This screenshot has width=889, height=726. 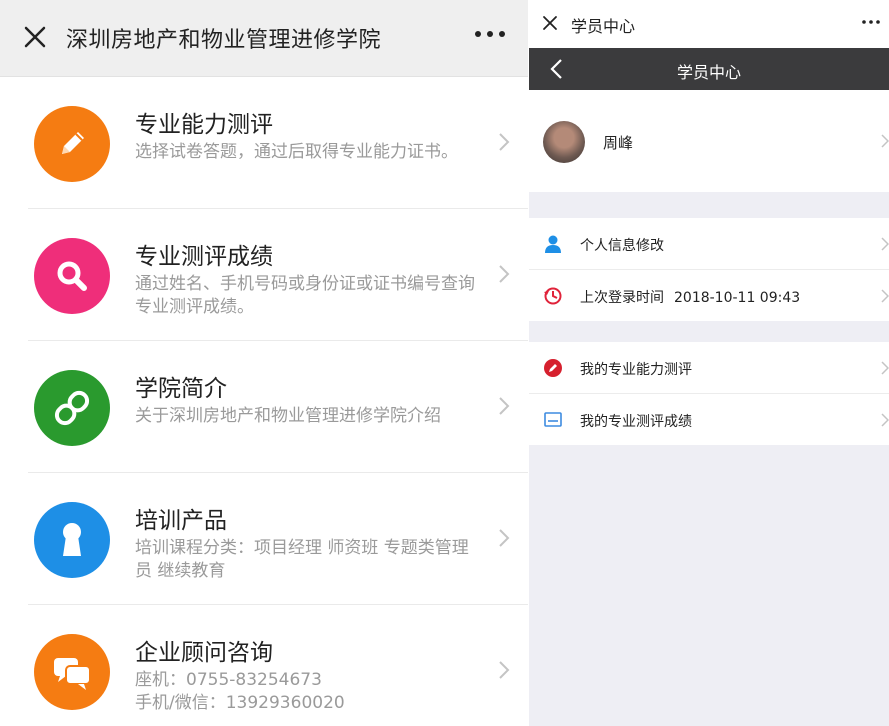 I want to click on menu-item-ability-test: 专业能力测评 选择试卷答题，通过后取得专业能力证书。, so click(x=278, y=143).